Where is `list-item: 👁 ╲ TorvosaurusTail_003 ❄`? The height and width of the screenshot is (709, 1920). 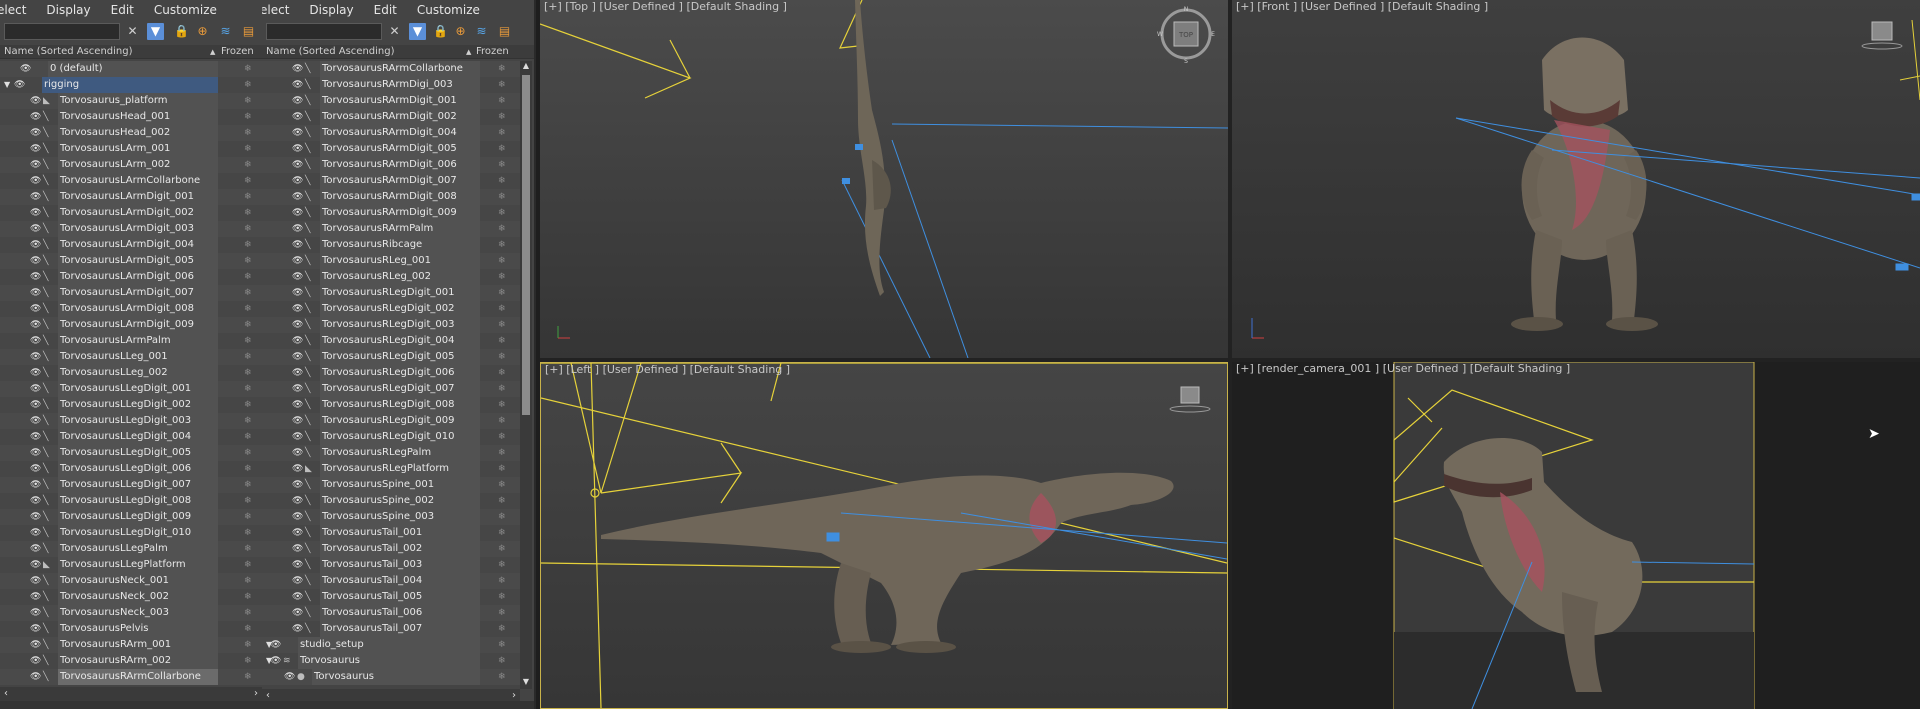
list-item: 👁 ╲ TorvosaurusTail_003 ❄ is located at coordinates (391, 565).